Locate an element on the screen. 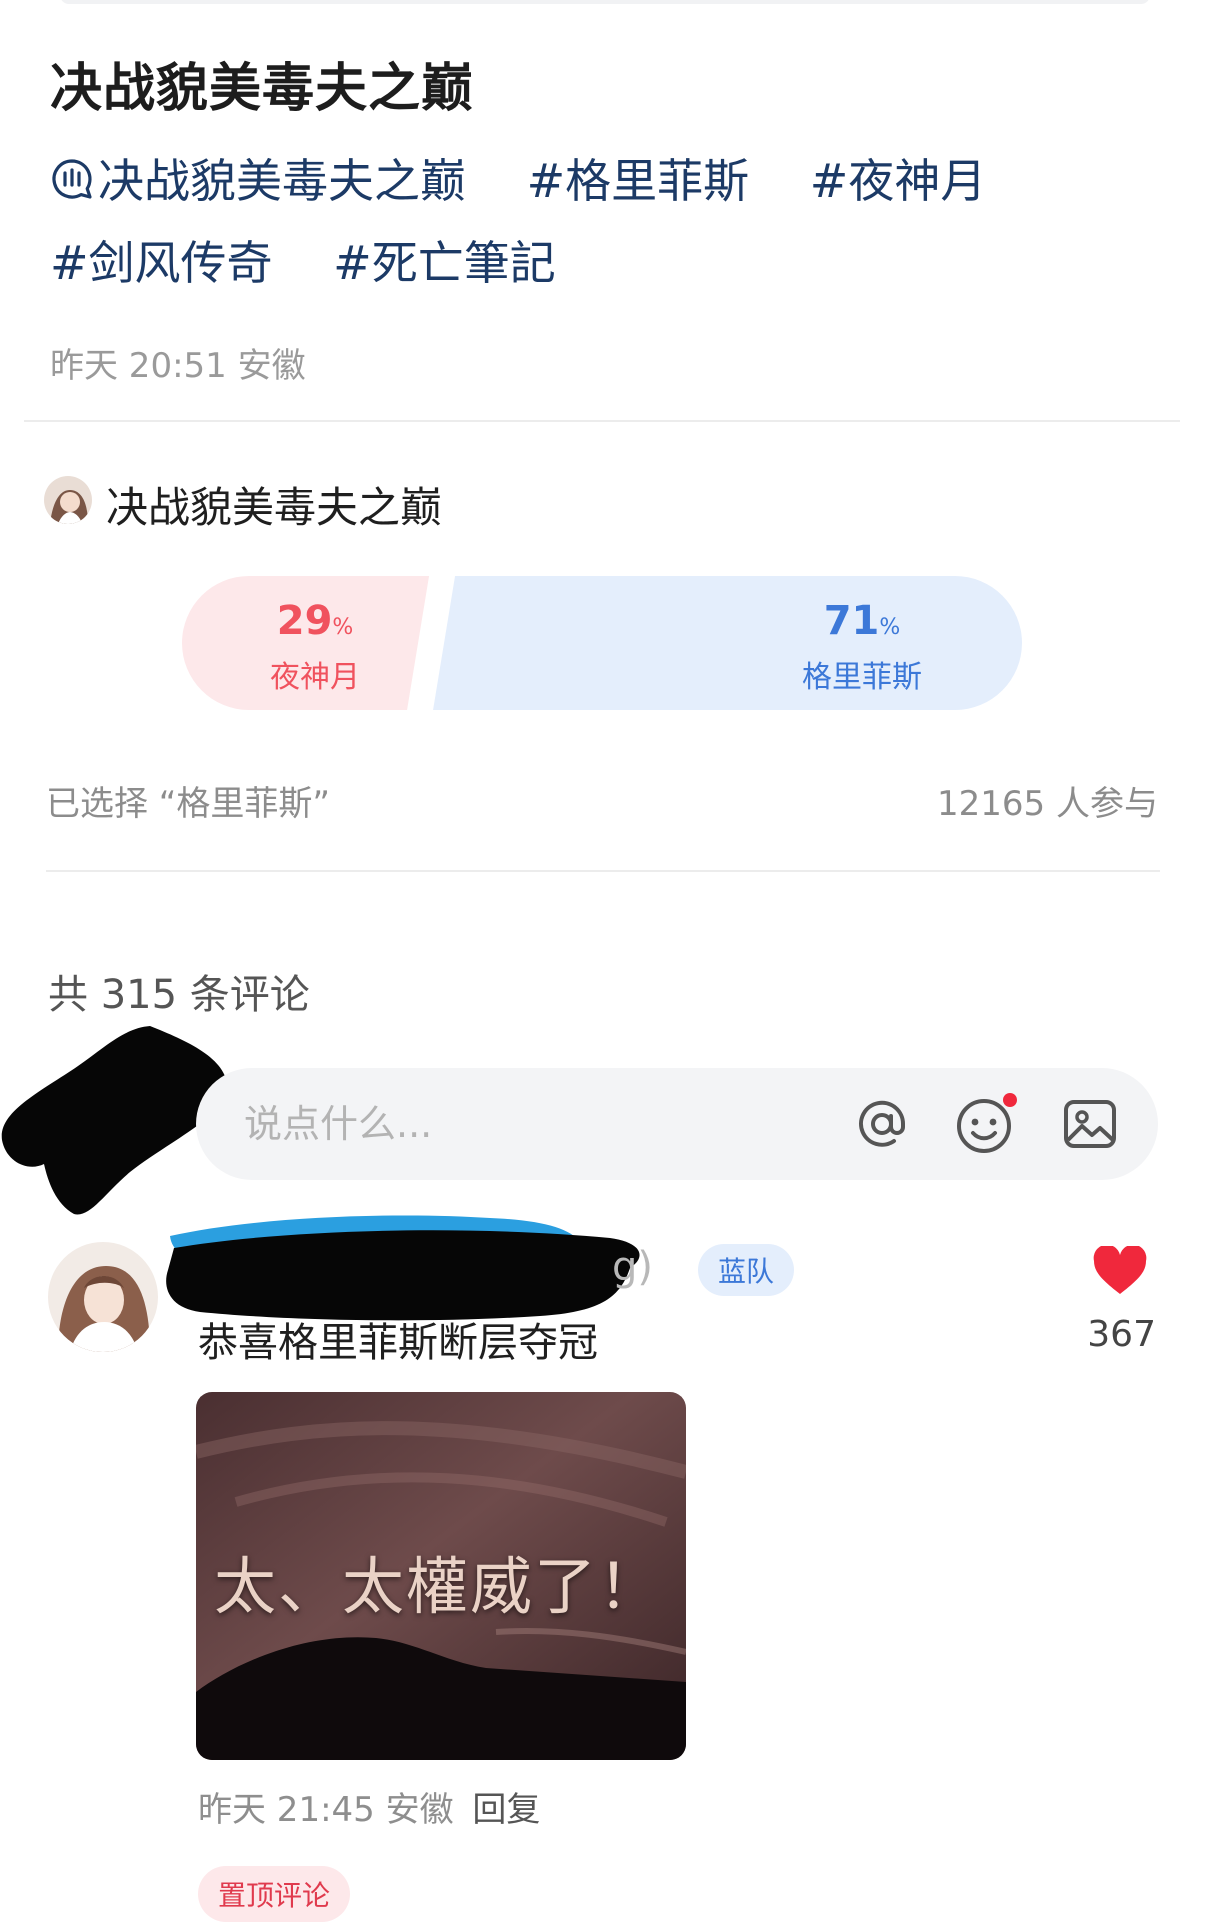 This screenshot has width=1206, height=1922. username-tail: g) is located at coordinates (632, 1267).